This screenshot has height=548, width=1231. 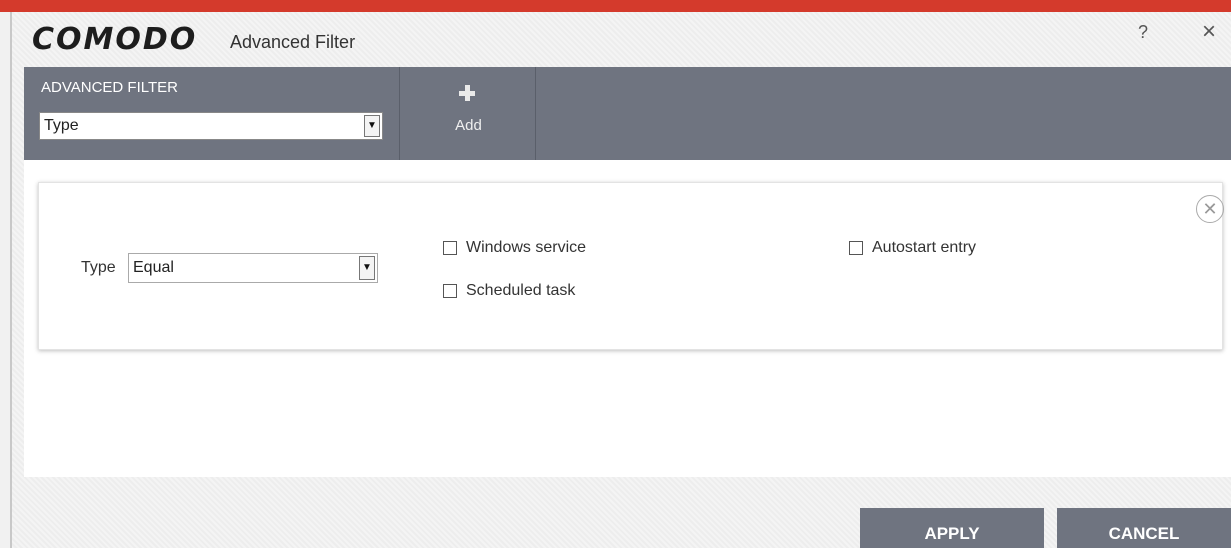 What do you see at coordinates (924, 247) in the screenshot?
I see `checkbox-label: Autostart entry` at bounding box center [924, 247].